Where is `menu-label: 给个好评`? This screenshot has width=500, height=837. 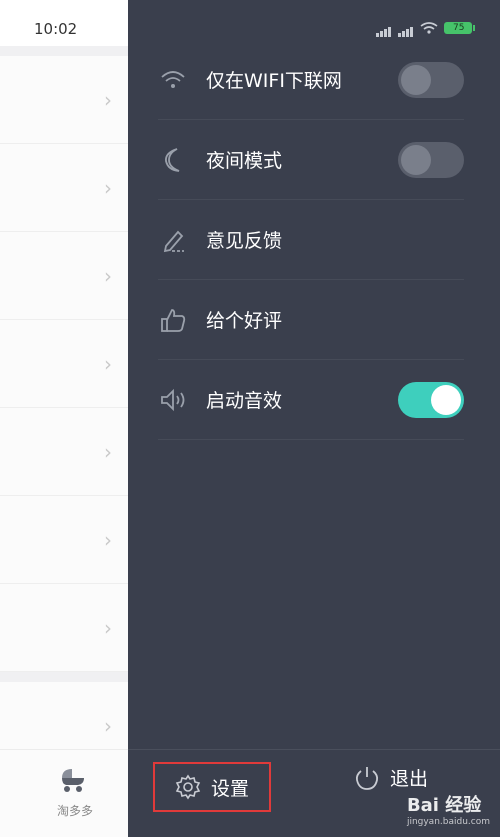 menu-label: 给个好评 is located at coordinates (244, 321).